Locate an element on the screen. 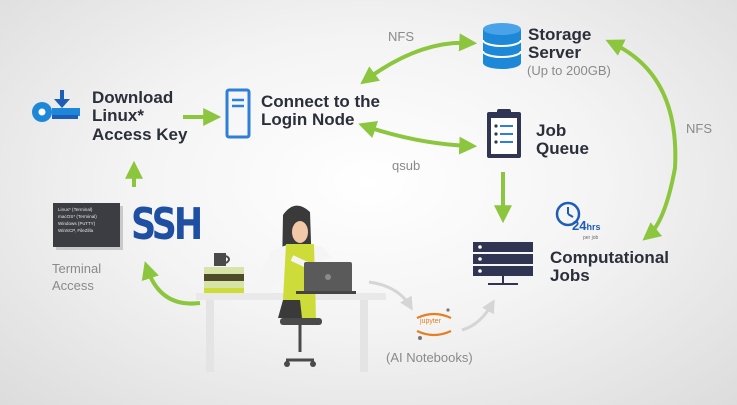 This screenshot has width=737, height=405. storage-line-1: Storage is located at coordinates (560, 34).